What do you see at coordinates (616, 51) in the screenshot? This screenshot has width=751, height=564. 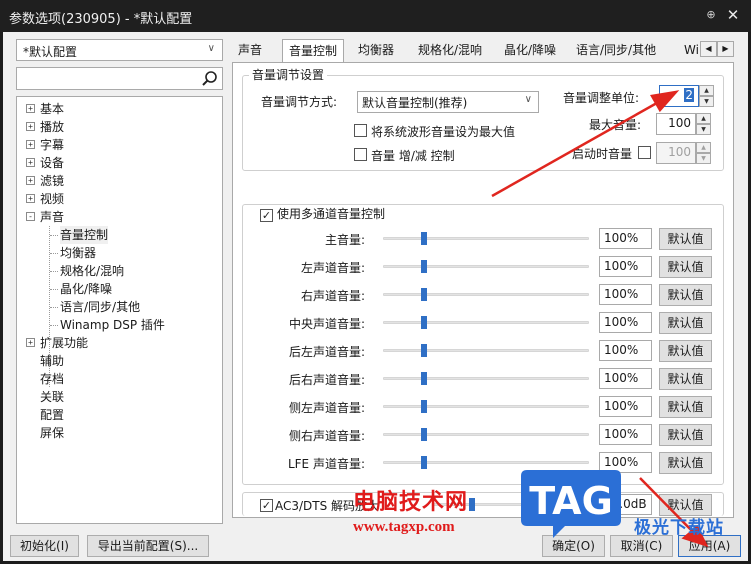 I see `tab-item: 语言/同步/其他` at bounding box center [616, 51].